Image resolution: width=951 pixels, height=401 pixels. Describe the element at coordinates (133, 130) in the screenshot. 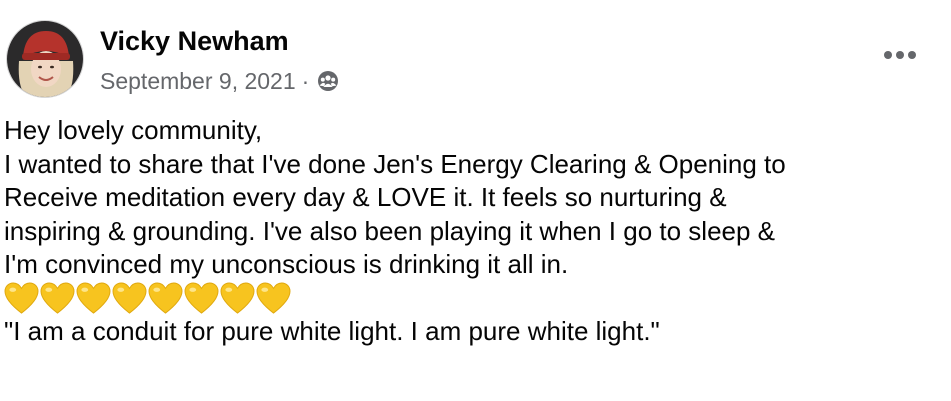

I see `post-text-line: Hey lovely community,` at that location.